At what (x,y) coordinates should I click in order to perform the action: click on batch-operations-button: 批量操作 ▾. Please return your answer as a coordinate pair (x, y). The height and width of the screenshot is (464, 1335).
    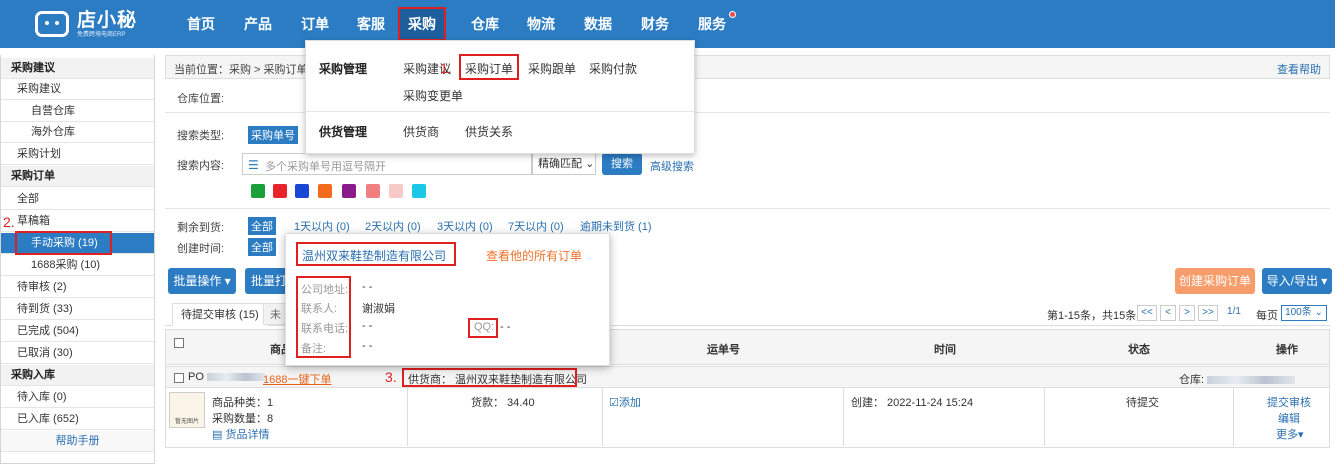
    Looking at the image, I should click on (202, 281).